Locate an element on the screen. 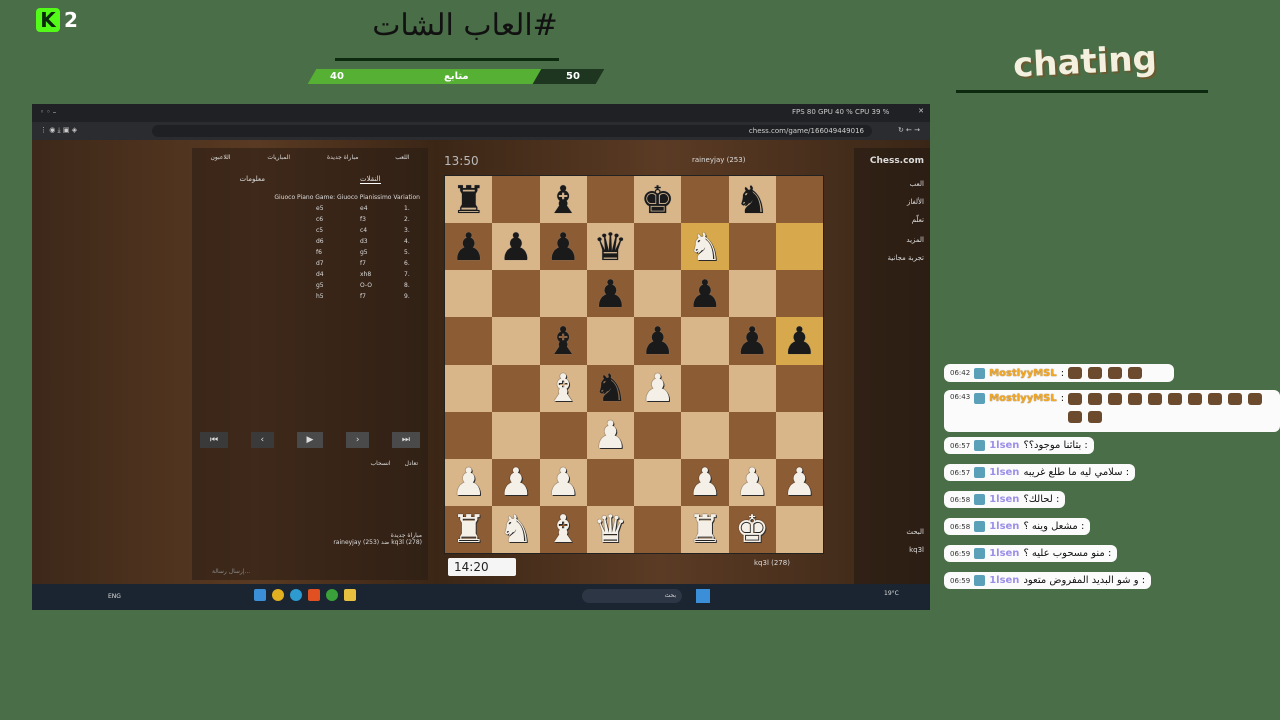  tab-info: معلومات is located at coordinates (252, 179).